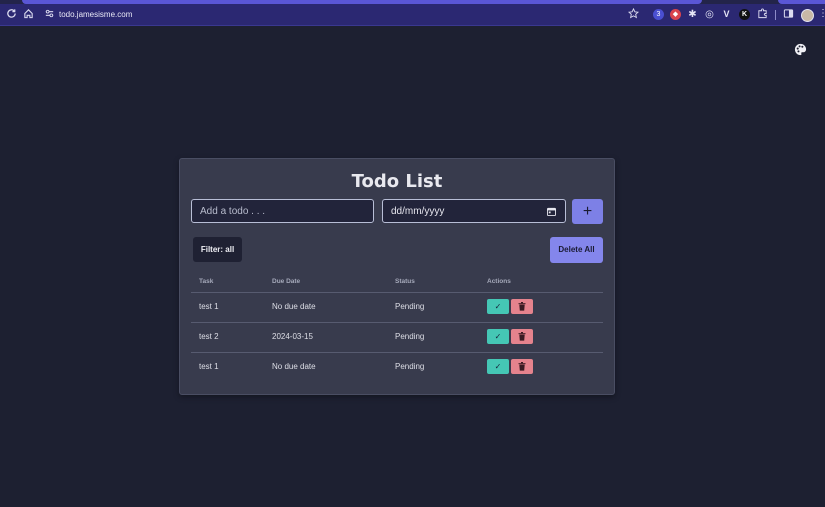 This screenshot has width=825, height=507. What do you see at coordinates (633, 14) in the screenshot?
I see `star-icon` at bounding box center [633, 14].